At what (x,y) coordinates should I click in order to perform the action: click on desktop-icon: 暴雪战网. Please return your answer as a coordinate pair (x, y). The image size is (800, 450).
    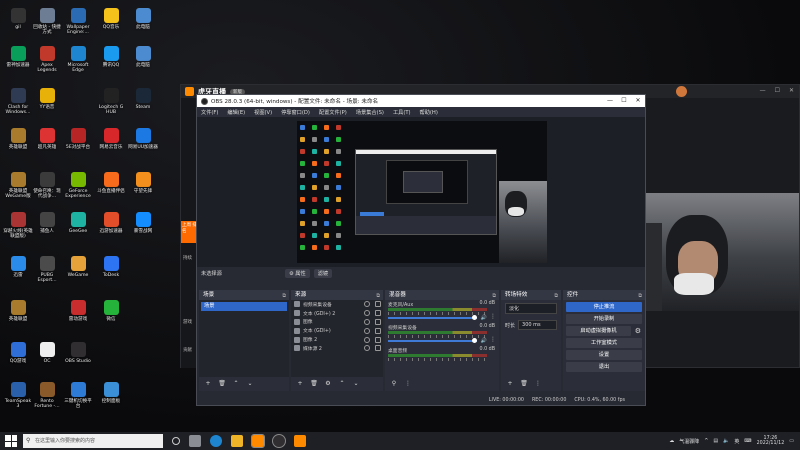
    Looking at the image, I should click on (143, 223).